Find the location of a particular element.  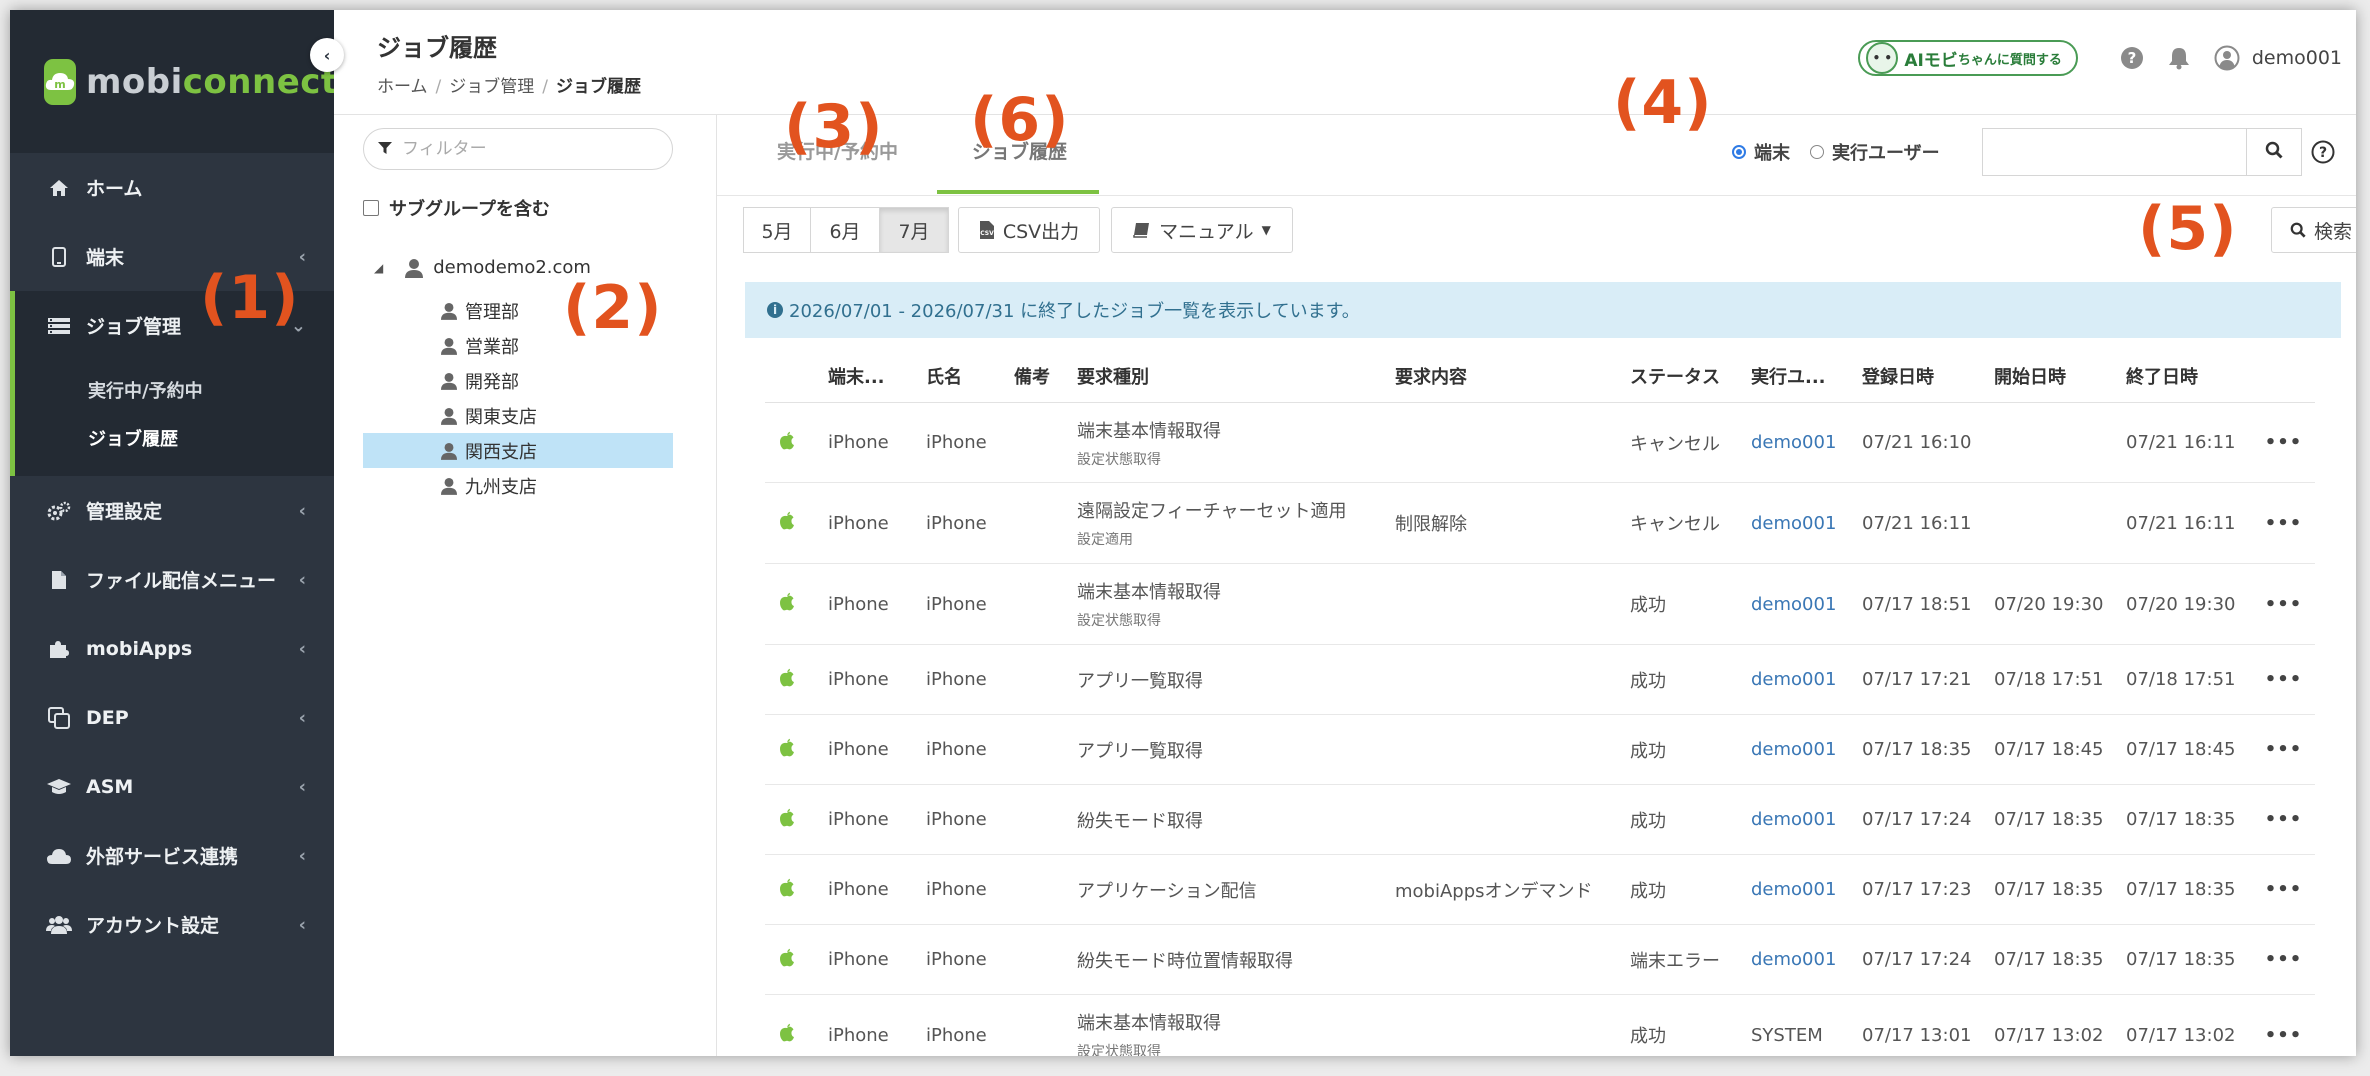

col-header-name: 氏名 is located at coordinates (970, 376).